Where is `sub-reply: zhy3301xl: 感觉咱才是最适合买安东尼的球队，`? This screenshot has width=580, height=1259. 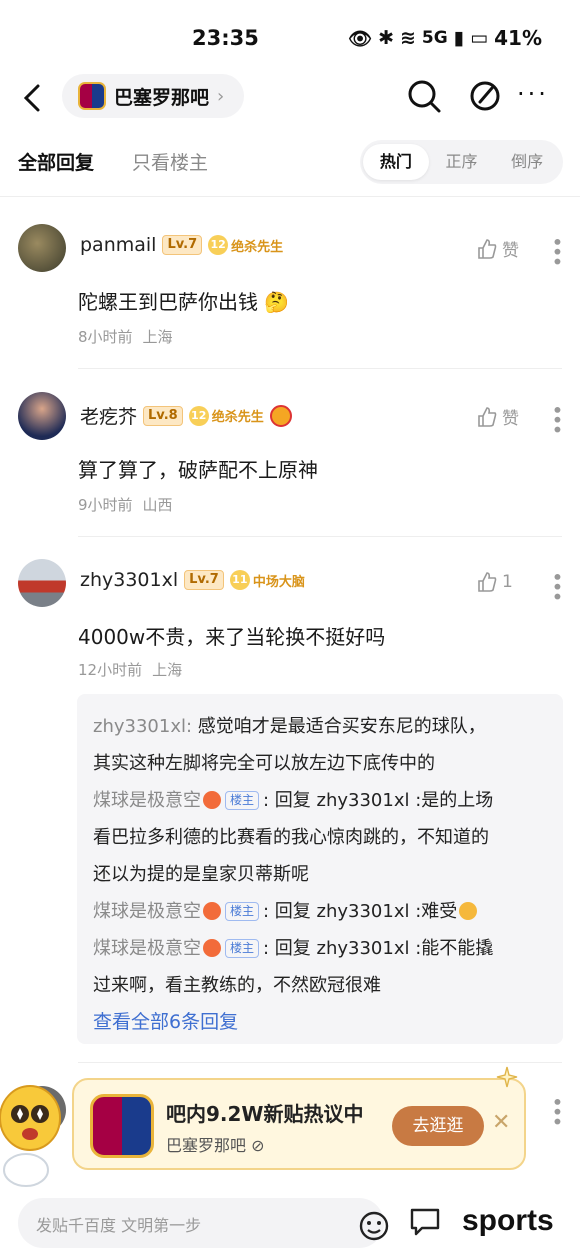 sub-reply: zhy3301xl: 感觉咱才是最适合买安东尼的球队， is located at coordinates (320, 726).